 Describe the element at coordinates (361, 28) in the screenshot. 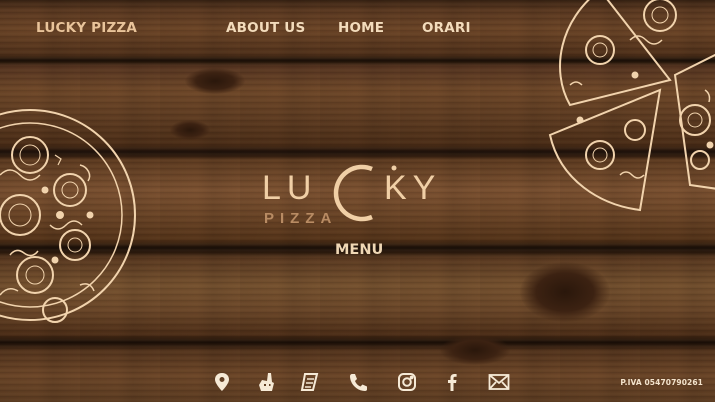

I see `nav-home-link: HOME` at that location.